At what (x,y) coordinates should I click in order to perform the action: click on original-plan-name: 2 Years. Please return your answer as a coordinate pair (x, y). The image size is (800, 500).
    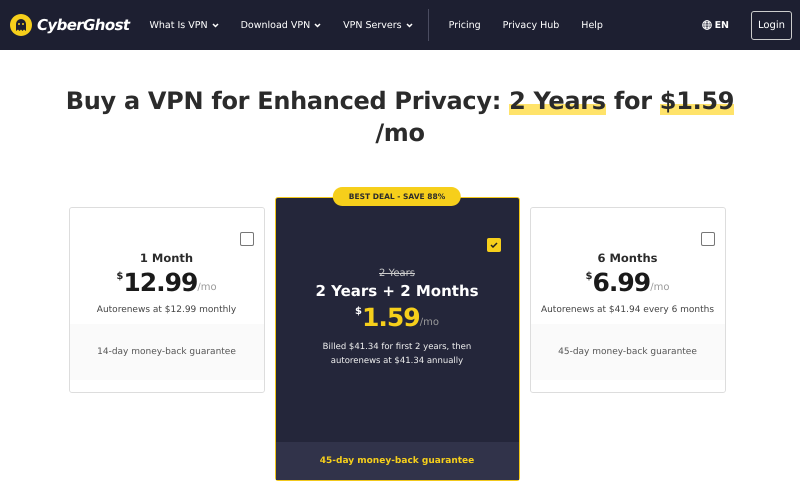
    Looking at the image, I should click on (397, 273).